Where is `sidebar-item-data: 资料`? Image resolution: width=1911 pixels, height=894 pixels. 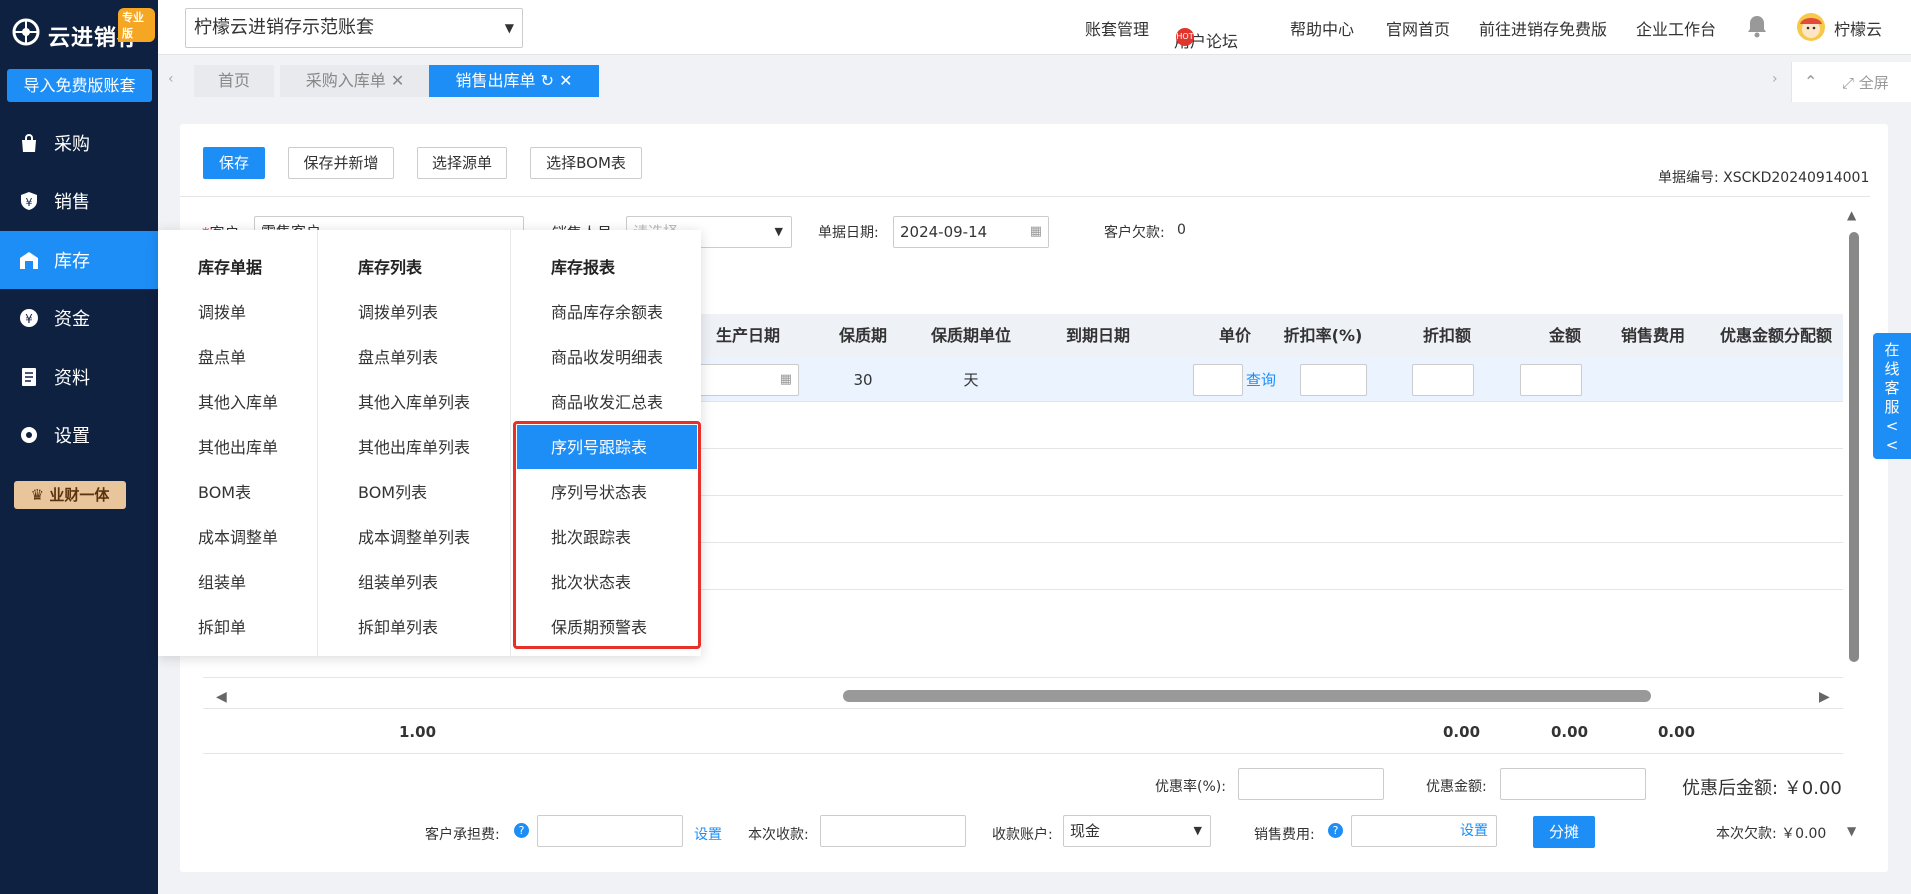 sidebar-item-data: 资料 is located at coordinates (79, 377).